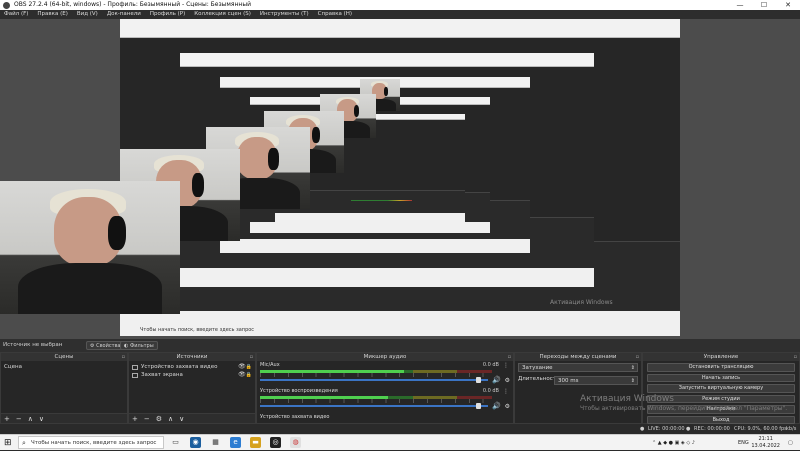 This screenshot has height=451, width=800. I want to click on tray-icons: ⌃ ▲ ◆ ● ▣ ◈ ◇ ♪, so click(673, 443).